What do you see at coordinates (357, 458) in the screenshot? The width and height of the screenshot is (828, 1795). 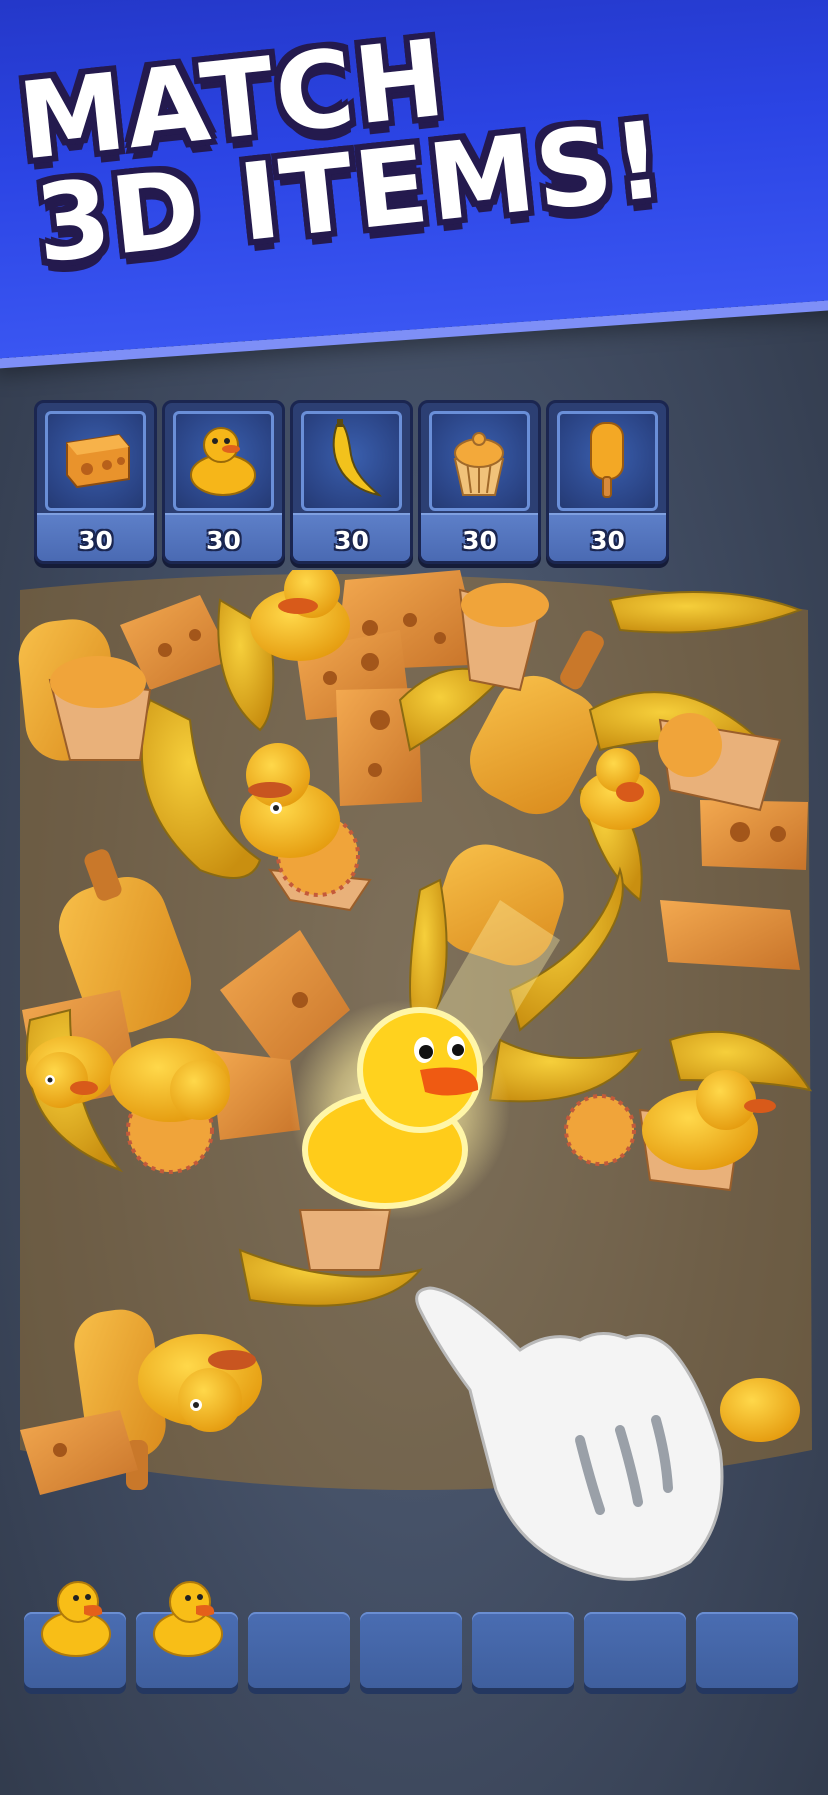 I see `banana-icon` at bounding box center [357, 458].